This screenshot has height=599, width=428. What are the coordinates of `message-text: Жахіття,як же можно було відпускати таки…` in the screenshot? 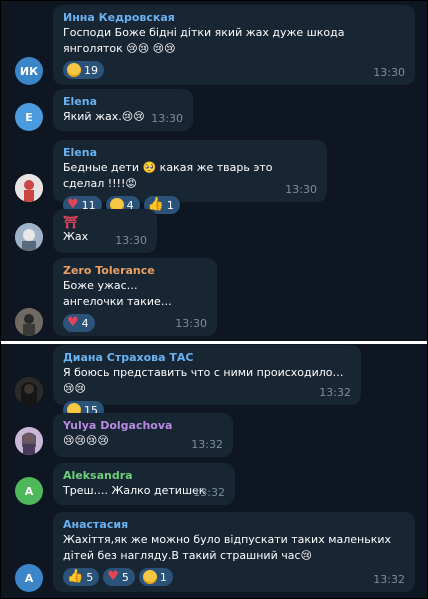 It's located at (227, 547).